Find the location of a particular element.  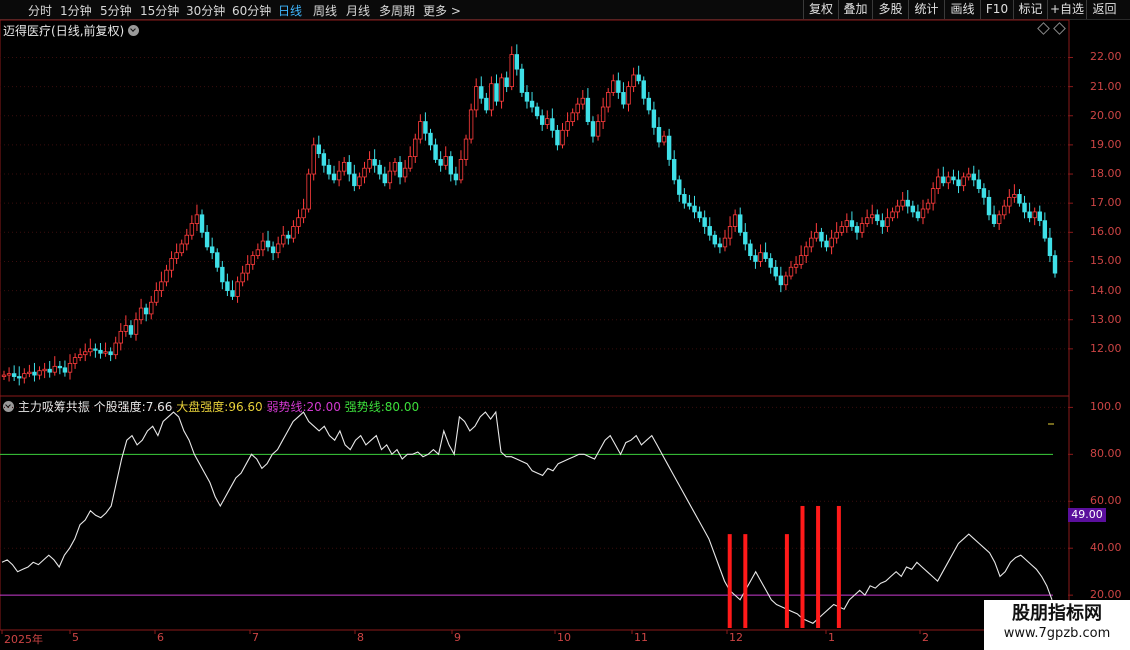

toolbar-button-5: F10 is located at coordinates (996, 9).